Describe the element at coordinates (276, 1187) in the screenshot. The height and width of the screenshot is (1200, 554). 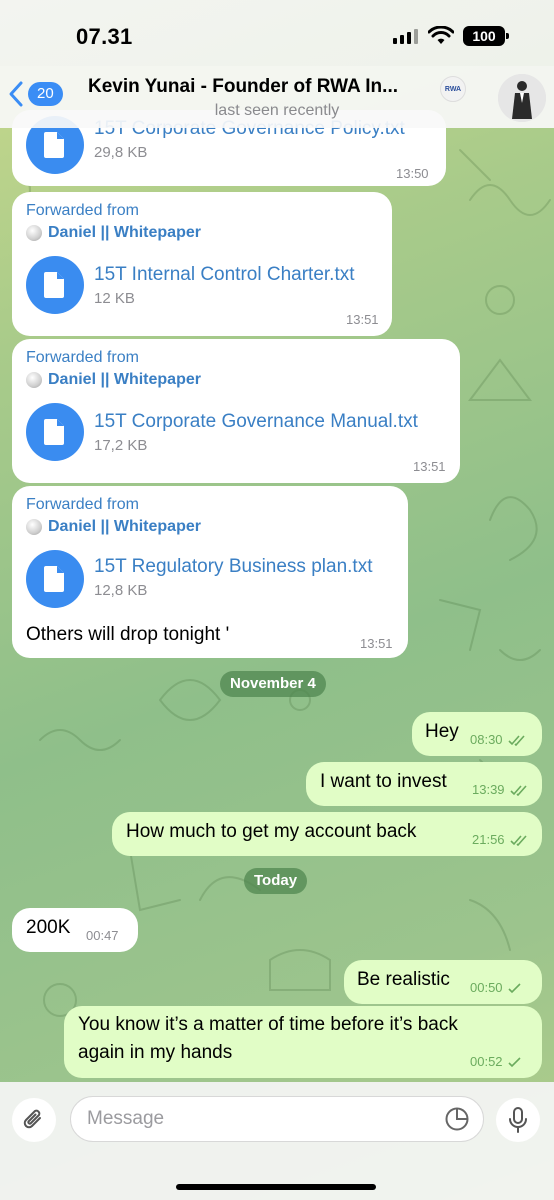
I see `home-indicator` at that location.